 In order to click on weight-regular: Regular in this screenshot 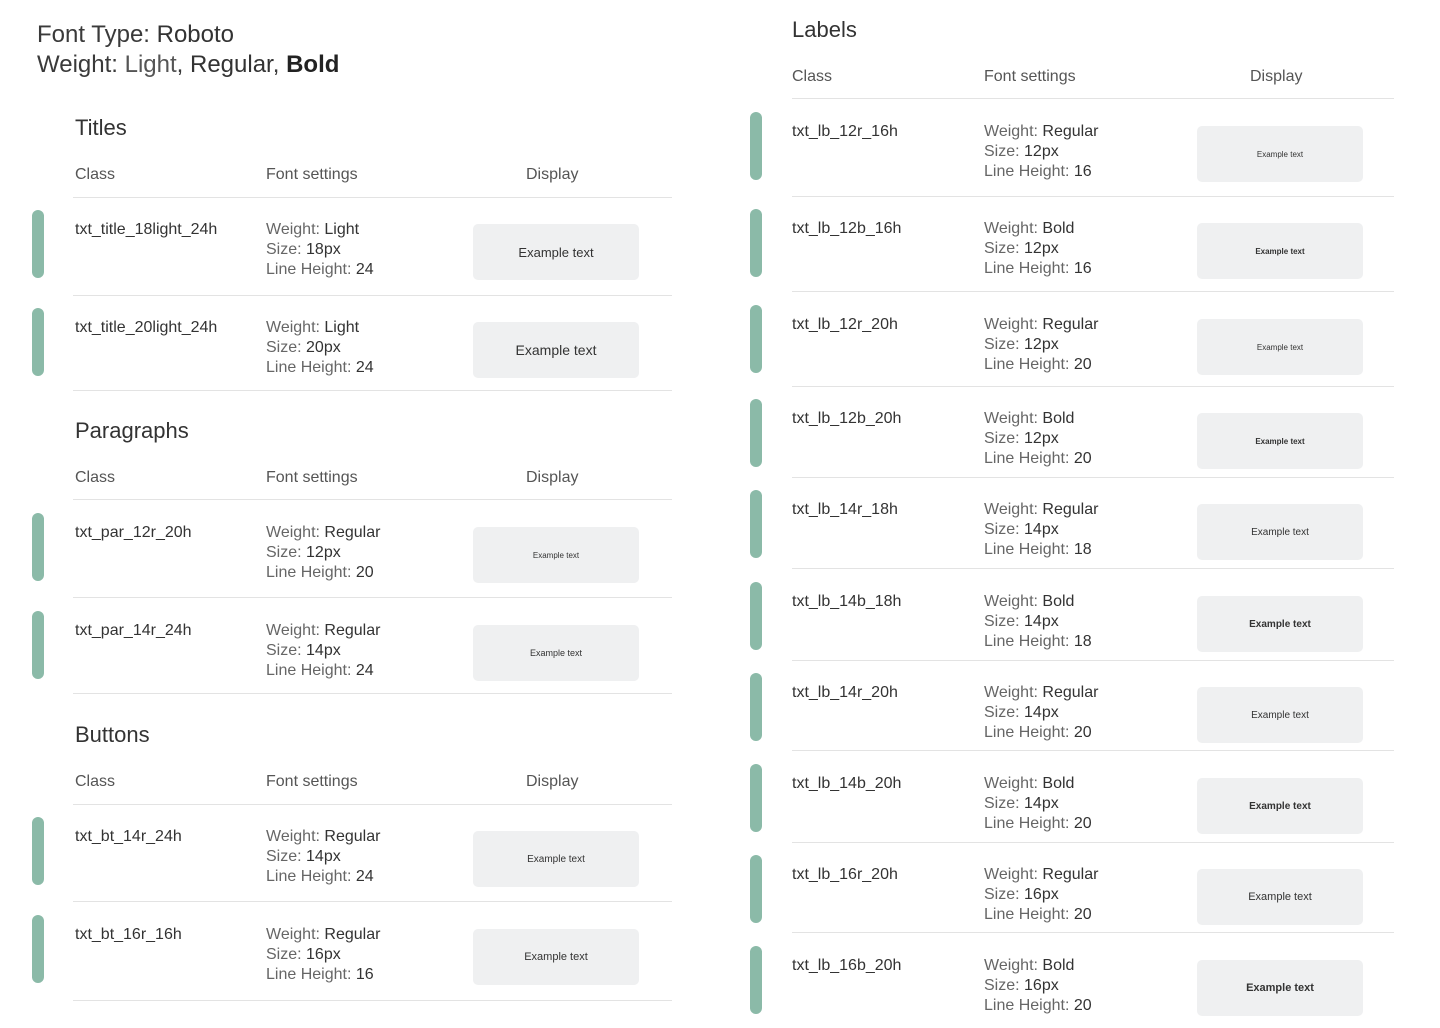, I will do `click(231, 64)`.